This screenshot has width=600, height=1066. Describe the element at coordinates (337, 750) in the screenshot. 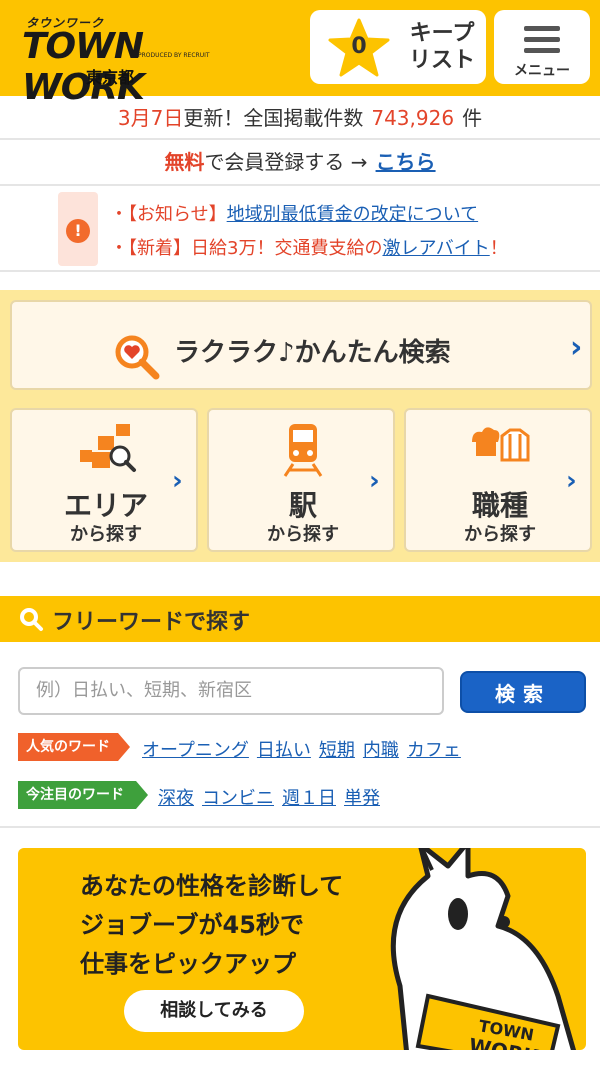

I see `keyword-link: 短期` at that location.